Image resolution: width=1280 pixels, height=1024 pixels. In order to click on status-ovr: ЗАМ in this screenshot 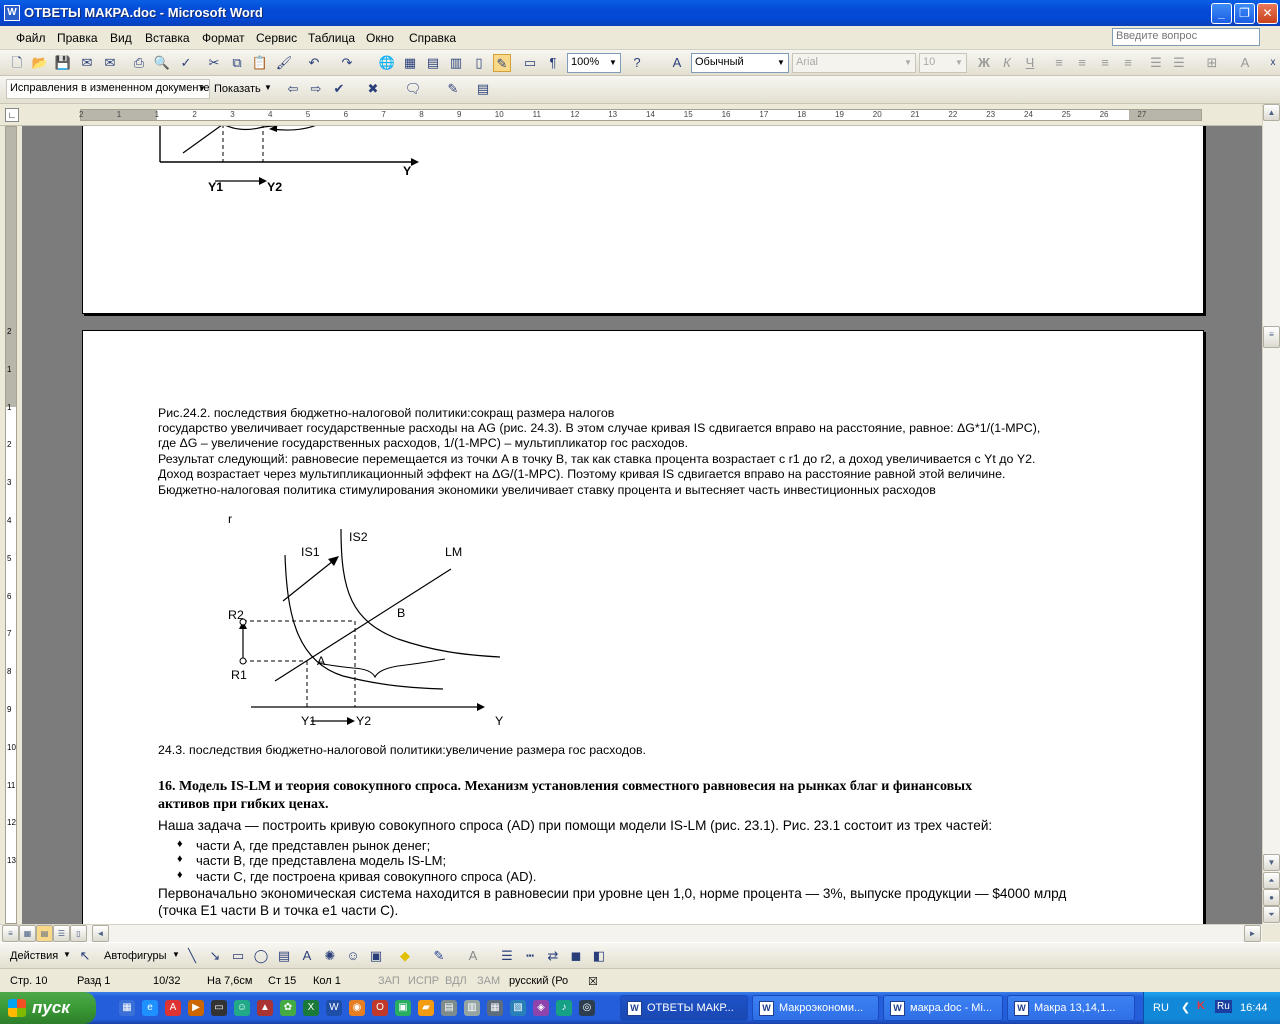, I will do `click(488, 981)`.